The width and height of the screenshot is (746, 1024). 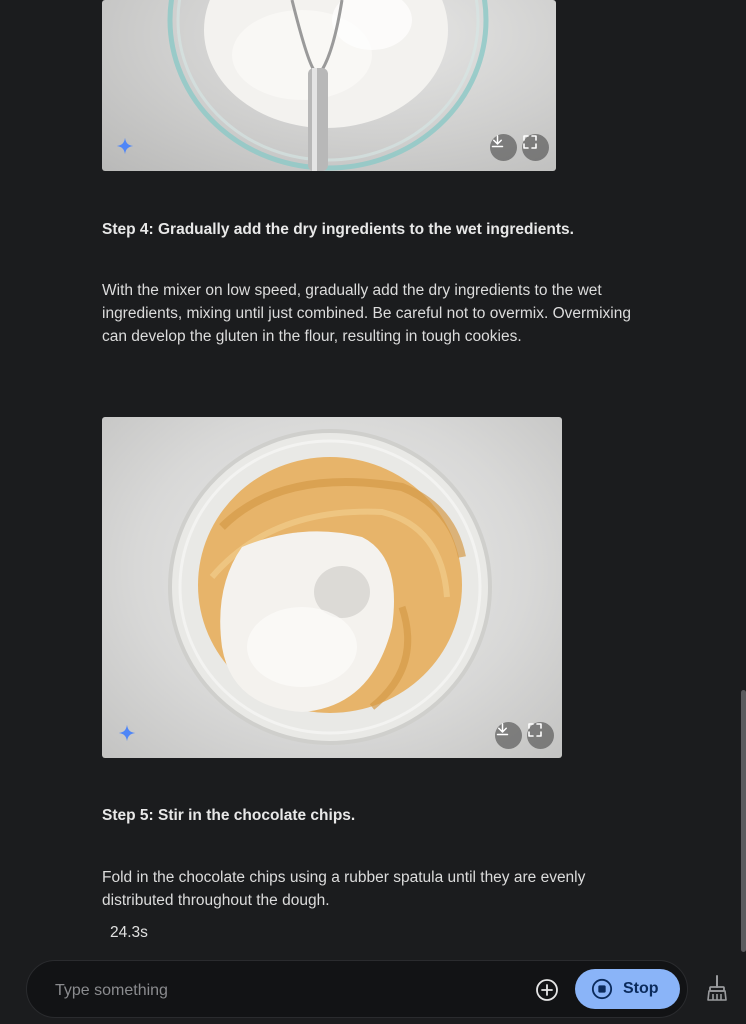 I want to click on dough-bowl-illustration, so click(x=330, y=587).